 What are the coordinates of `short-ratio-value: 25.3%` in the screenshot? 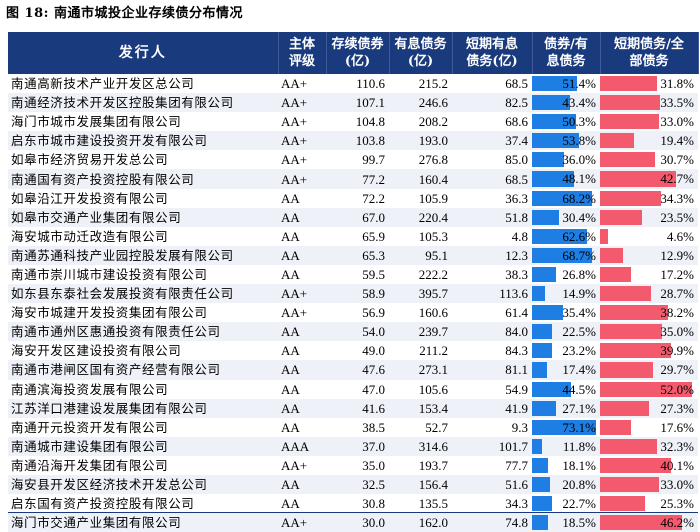 It's located at (677, 504).